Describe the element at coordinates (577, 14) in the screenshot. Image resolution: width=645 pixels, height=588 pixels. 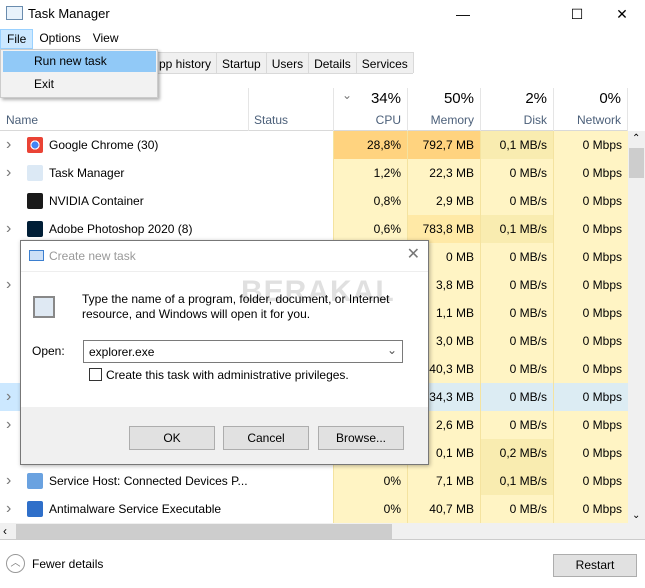
I see `maximize-button: ☐` at that location.